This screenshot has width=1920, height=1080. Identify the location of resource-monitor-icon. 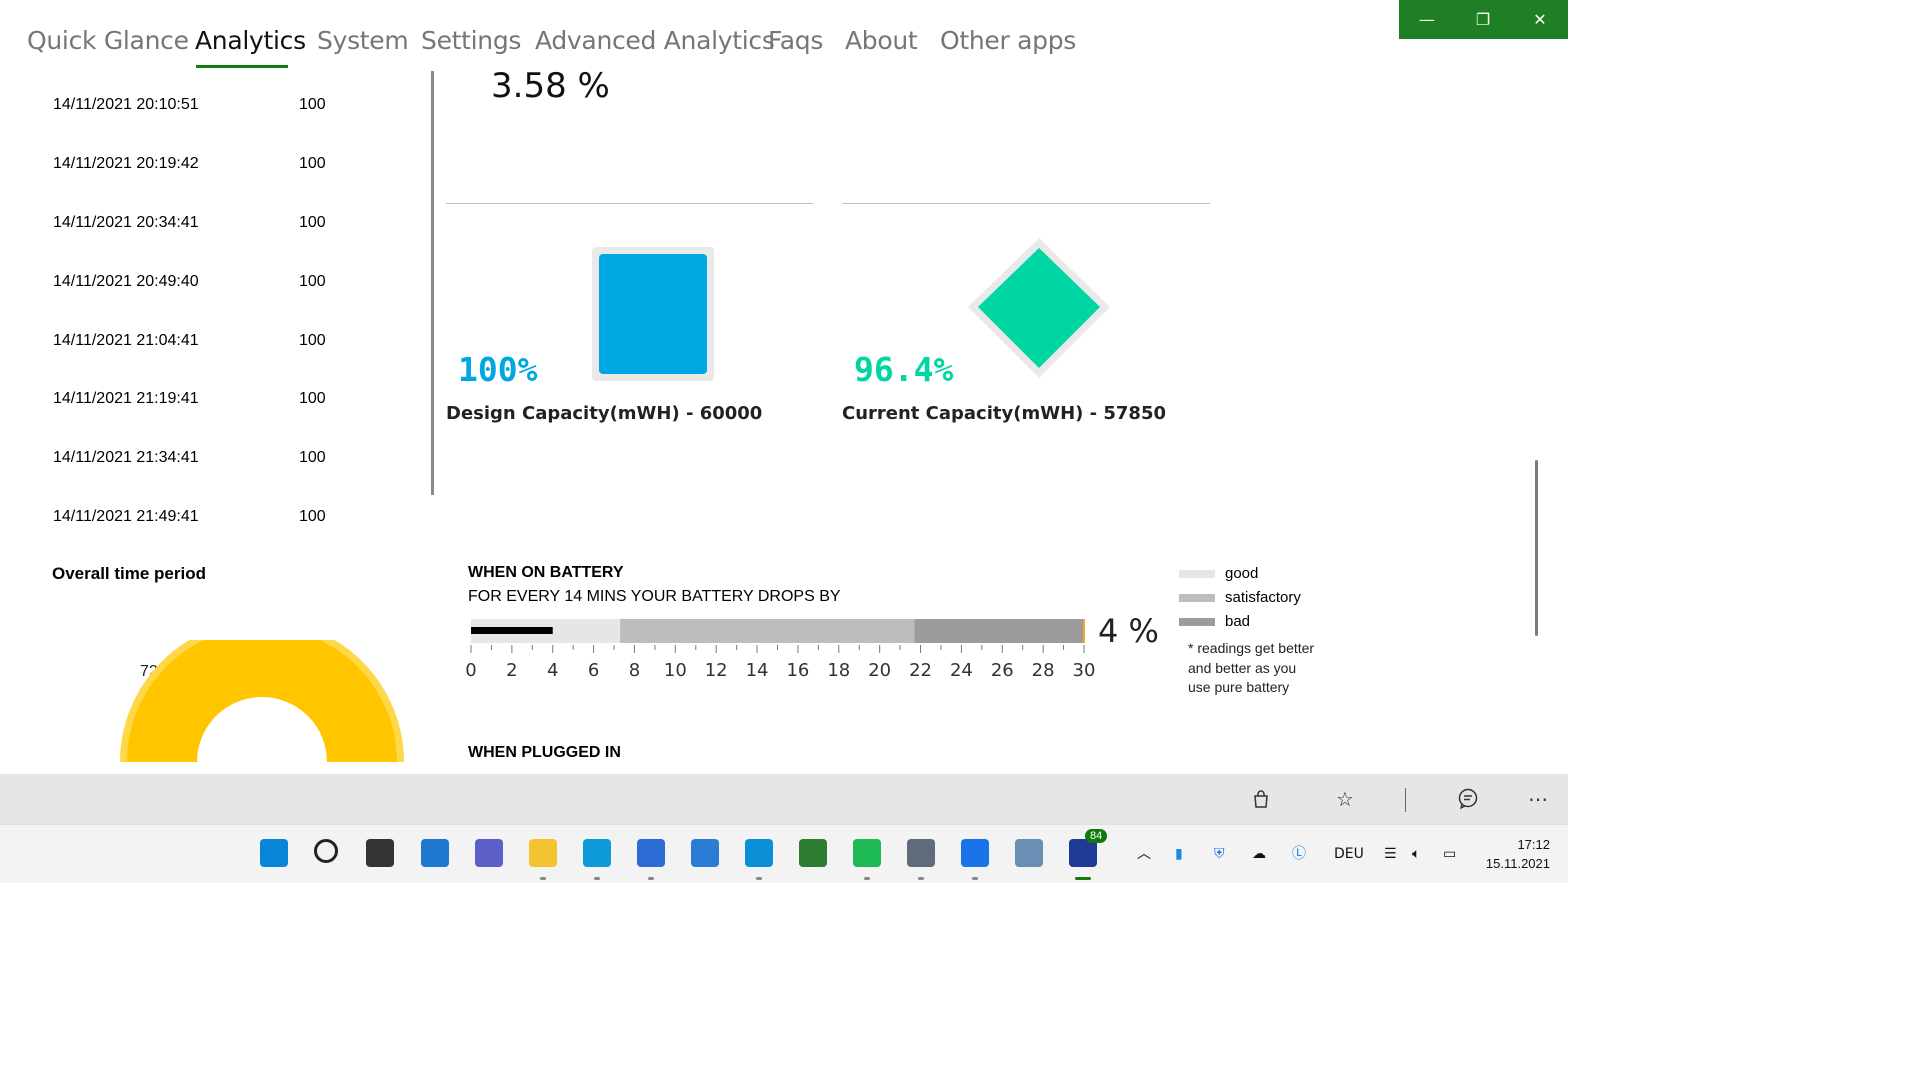
(1029, 853).